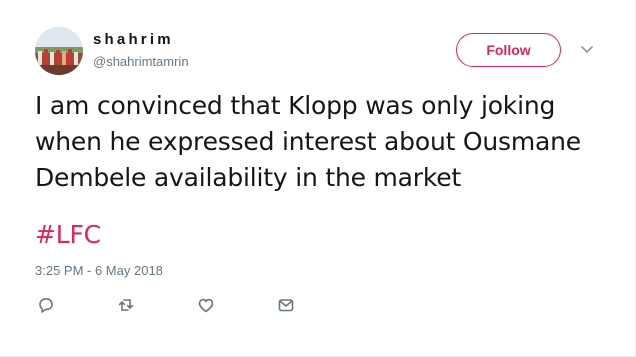  What do you see at coordinates (68, 235) in the screenshot?
I see `hashtag-link: #LFC` at bounding box center [68, 235].